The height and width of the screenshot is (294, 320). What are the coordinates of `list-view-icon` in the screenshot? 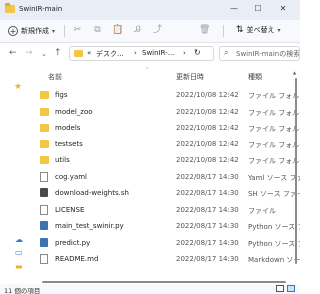 It's located at (291, 288).